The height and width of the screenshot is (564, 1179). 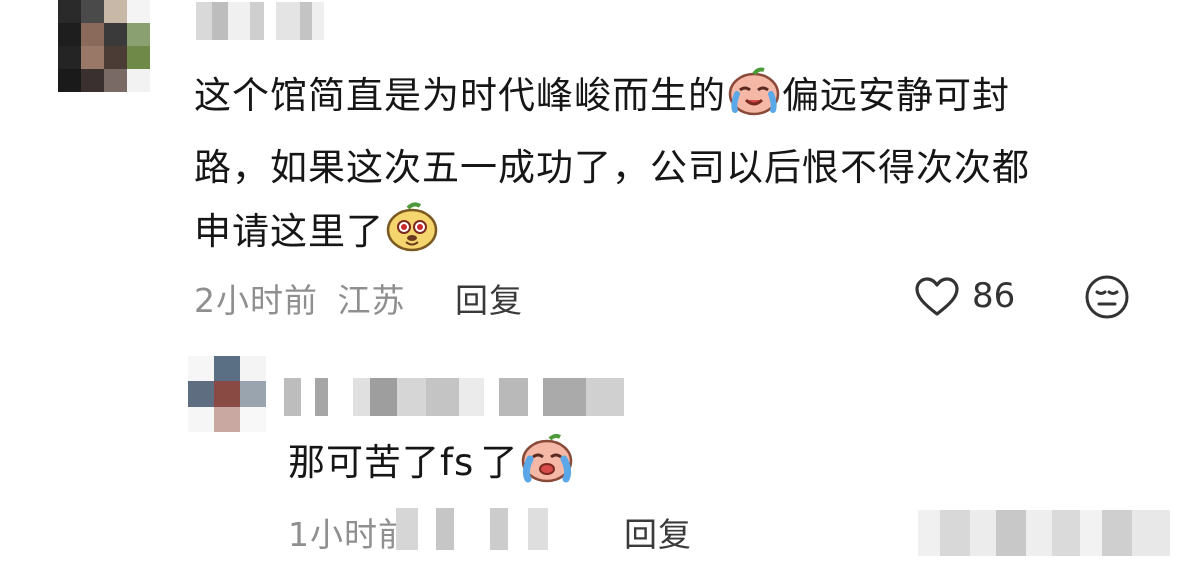 What do you see at coordinates (256, 300) in the screenshot?
I see `comment-time: 2小时前` at bounding box center [256, 300].